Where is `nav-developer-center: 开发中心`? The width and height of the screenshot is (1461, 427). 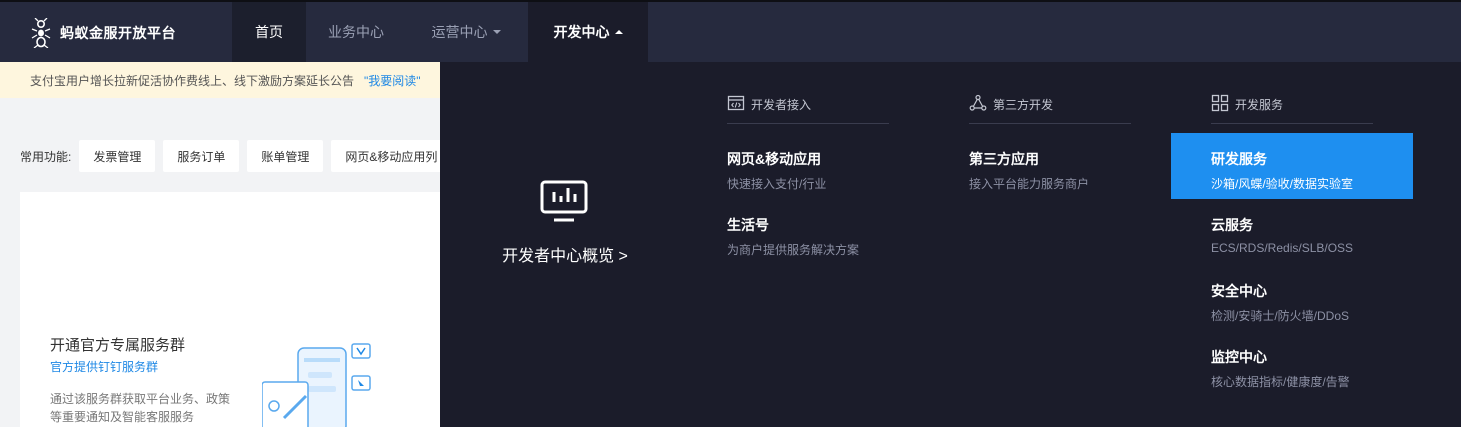
nav-developer-center: 开发中心 is located at coordinates (588, 32).